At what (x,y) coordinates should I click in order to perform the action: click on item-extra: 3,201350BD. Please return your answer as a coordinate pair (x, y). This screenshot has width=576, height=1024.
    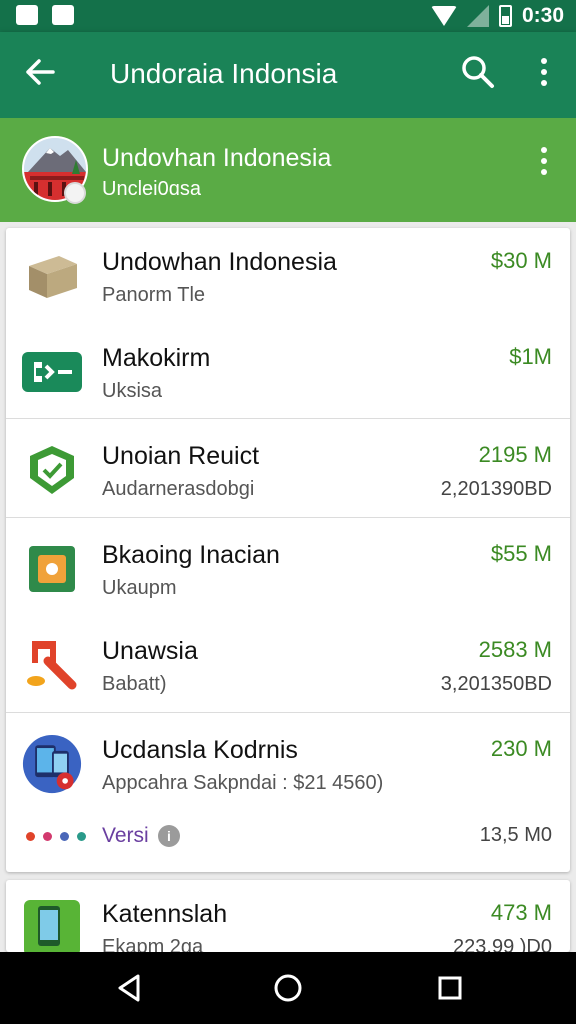
    Looking at the image, I should click on (496, 684).